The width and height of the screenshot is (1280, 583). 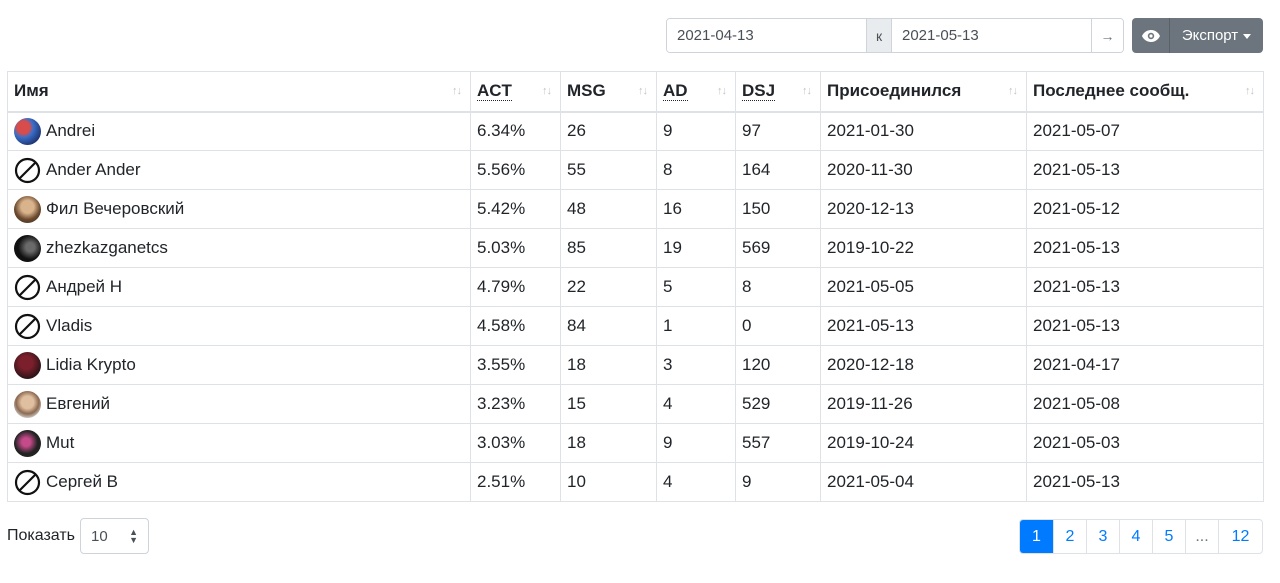 I want to click on cell-act: 5.56%, so click(x=515, y=170).